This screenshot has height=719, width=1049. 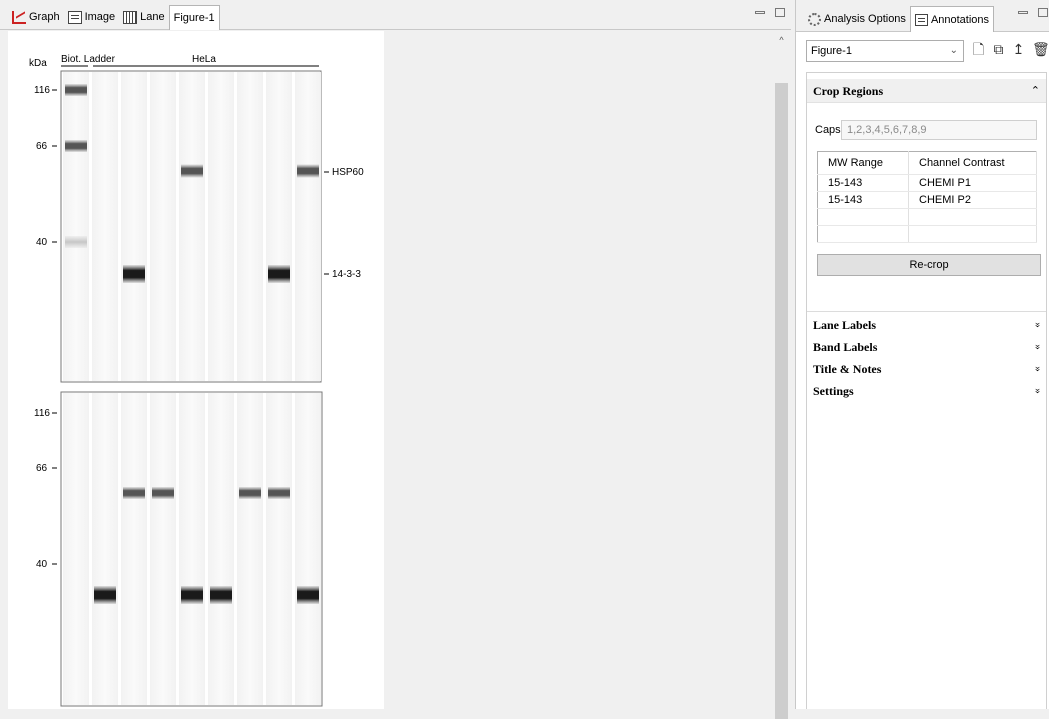 What do you see at coordinates (828, 130) in the screenshot?
I see `caps-label: Caps` at bounding box center [828, 130].